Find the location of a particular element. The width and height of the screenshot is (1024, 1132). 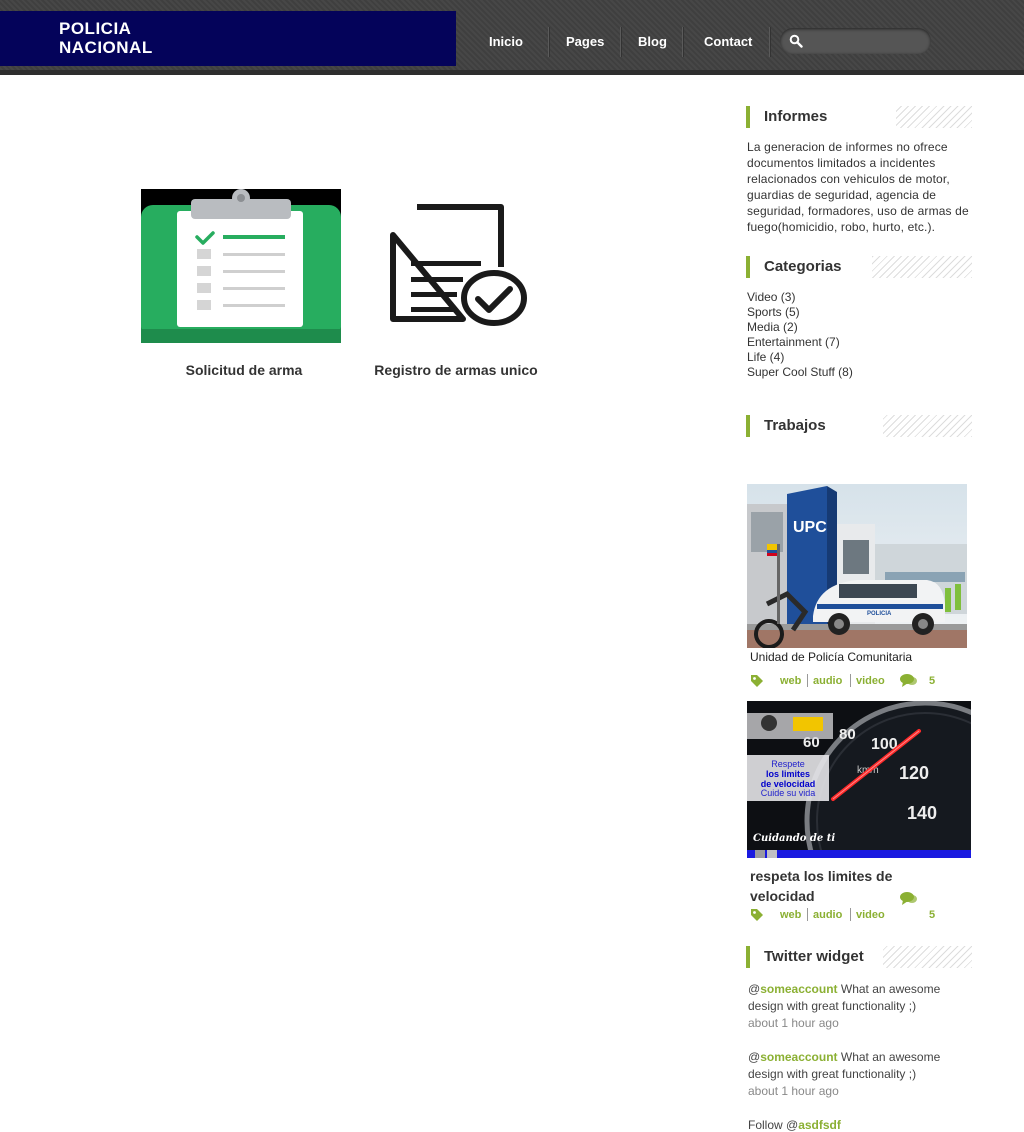

document-check-image is located at coordinates (456, 266).